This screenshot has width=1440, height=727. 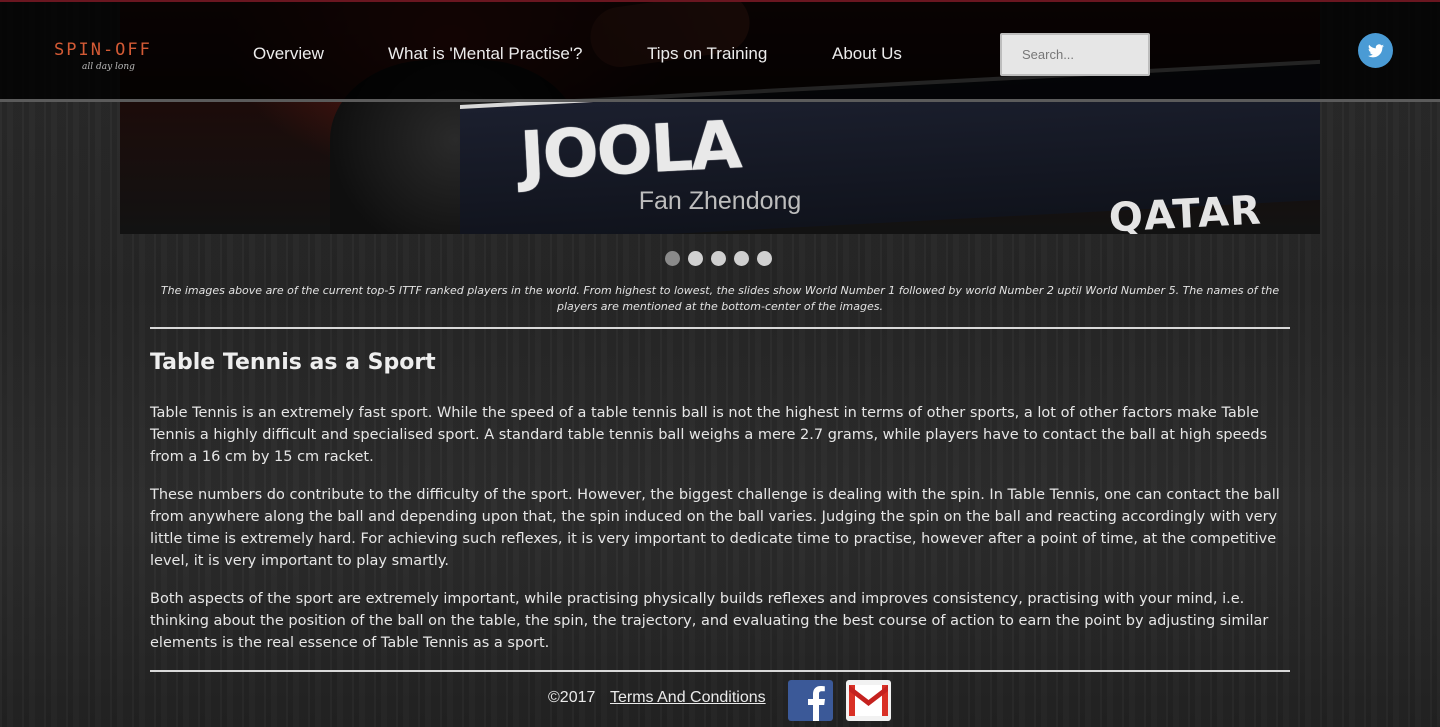 What do you see at coordinates (630, 150) in the screenshot?
I see `table-brand-text: JOOLA` at bounding box center [630, 150].